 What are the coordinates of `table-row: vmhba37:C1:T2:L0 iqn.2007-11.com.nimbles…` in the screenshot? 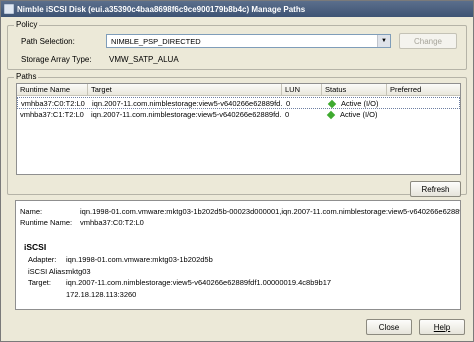 It's located at (238, 115).